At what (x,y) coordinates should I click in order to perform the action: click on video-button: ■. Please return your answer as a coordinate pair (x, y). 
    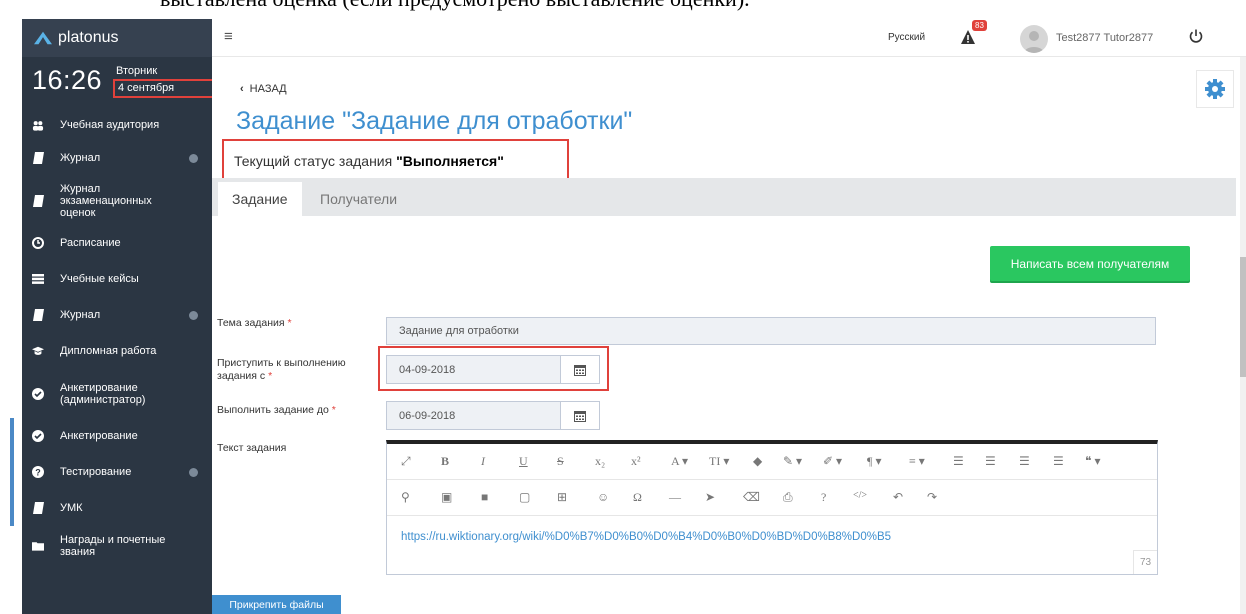
    Looking at the image, I should click on (484, 497).